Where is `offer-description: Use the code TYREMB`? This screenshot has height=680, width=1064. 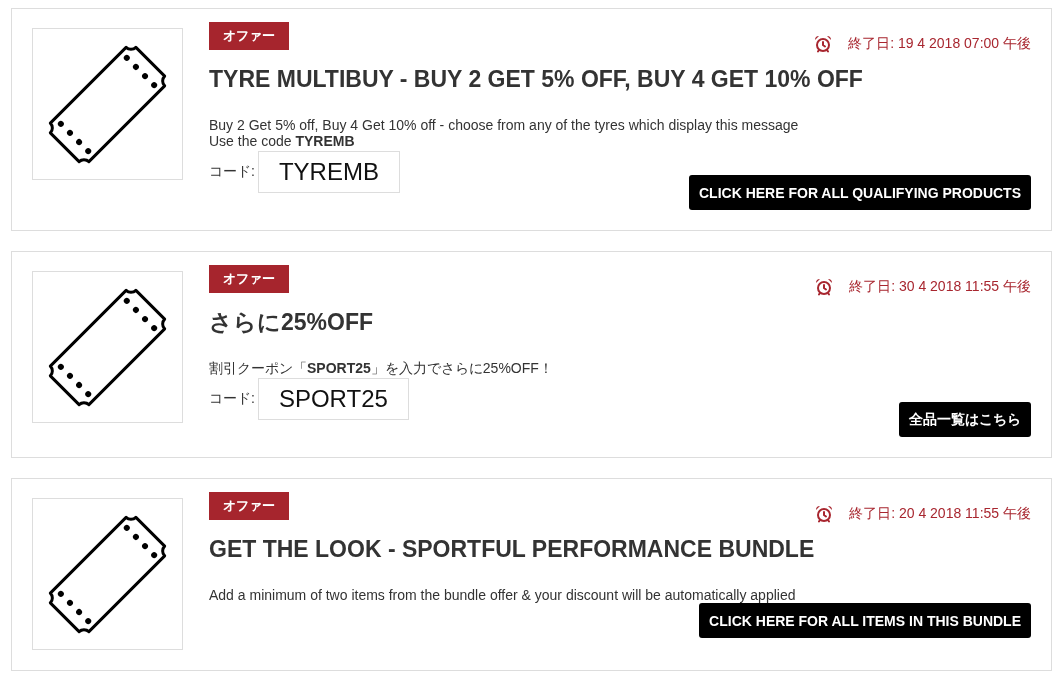
offer-description: Use the code TYREMB is located at coordinates (282, 141).